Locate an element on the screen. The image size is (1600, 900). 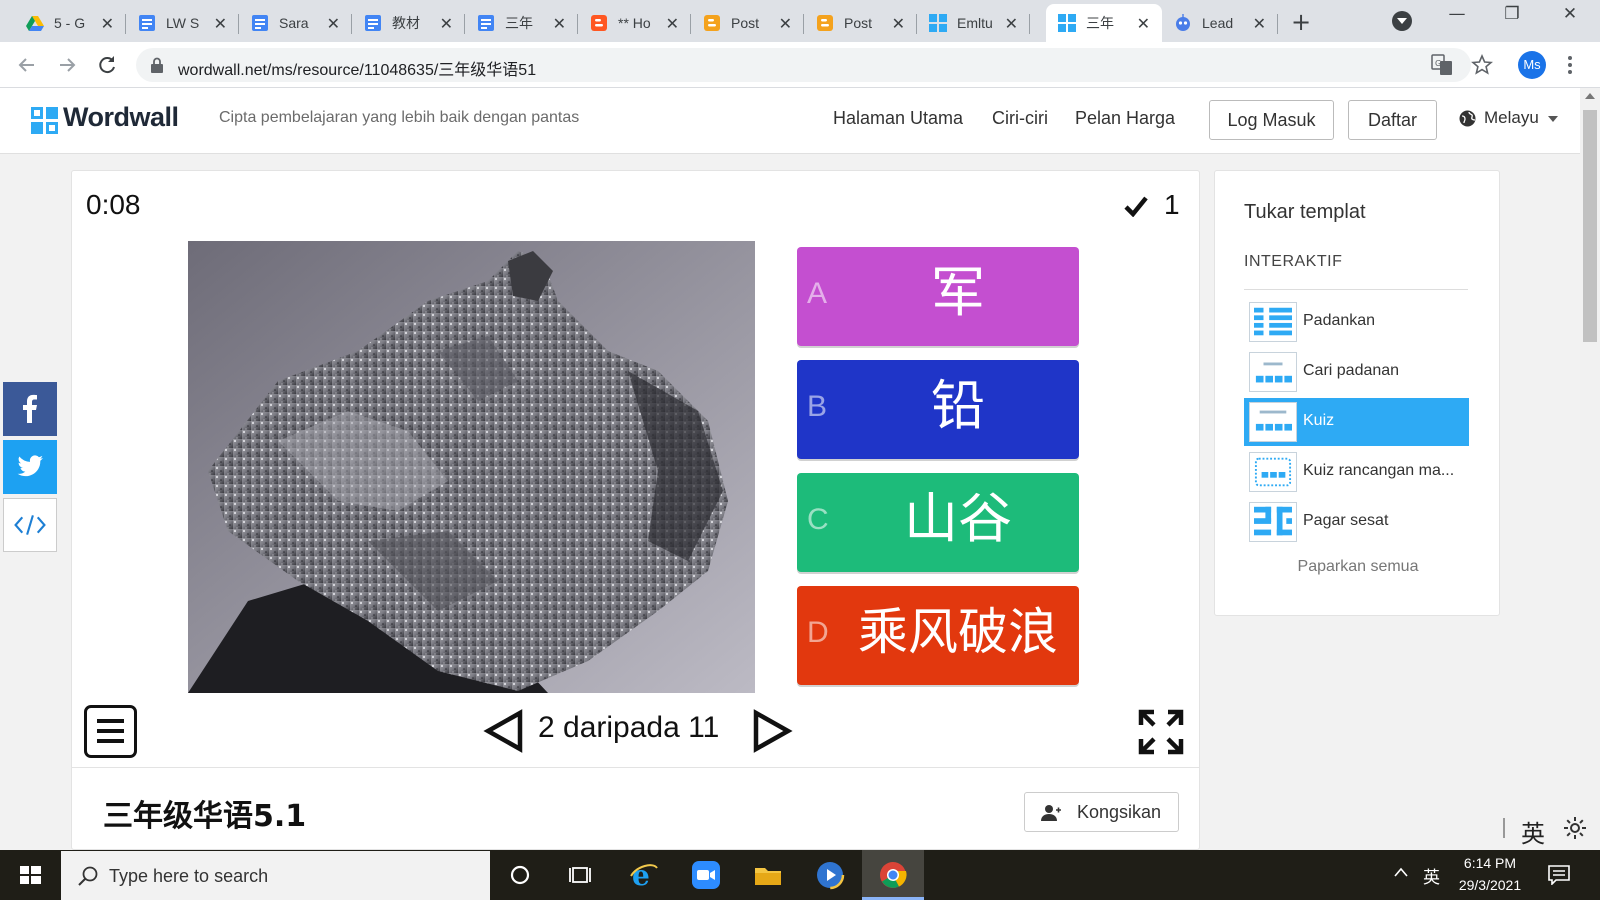
browser-tab: Emltu ✕ is located at coordinates (973, 23).